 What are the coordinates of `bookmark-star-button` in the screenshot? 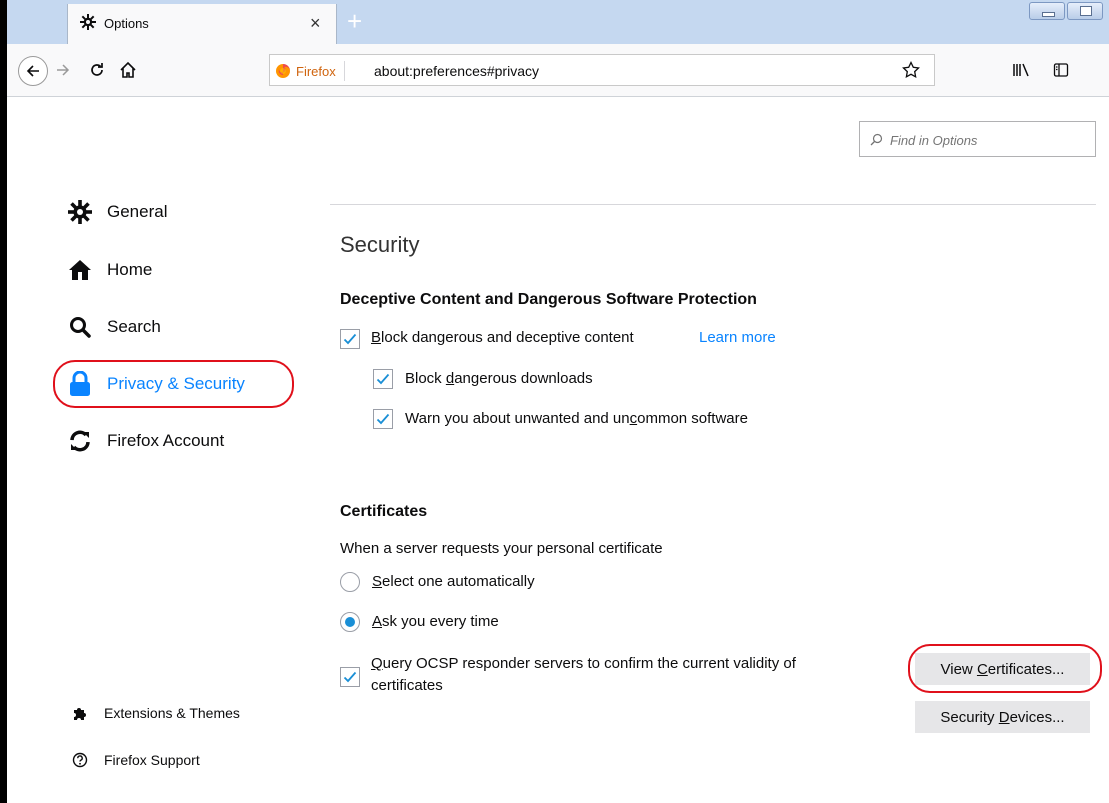 It's located at (911, 72).